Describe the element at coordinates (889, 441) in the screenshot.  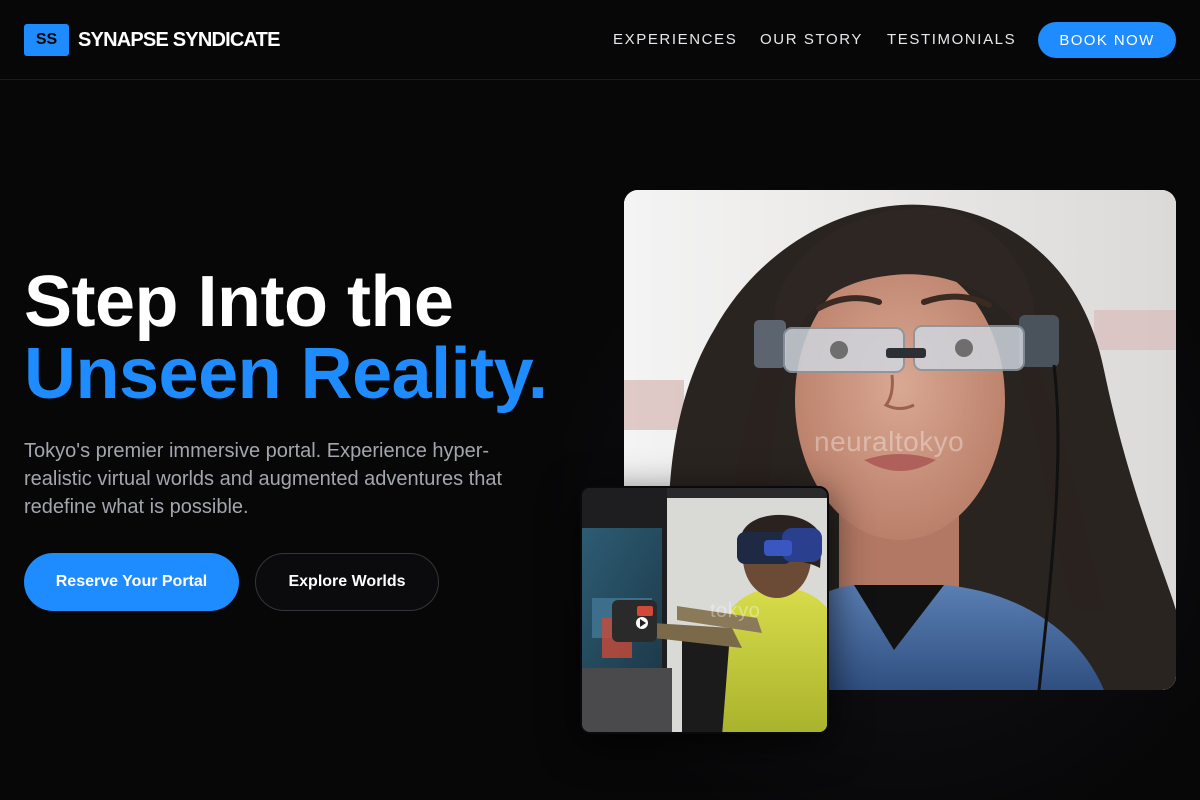
I see `main-photo-watermark: neuraltokyo` at that location.